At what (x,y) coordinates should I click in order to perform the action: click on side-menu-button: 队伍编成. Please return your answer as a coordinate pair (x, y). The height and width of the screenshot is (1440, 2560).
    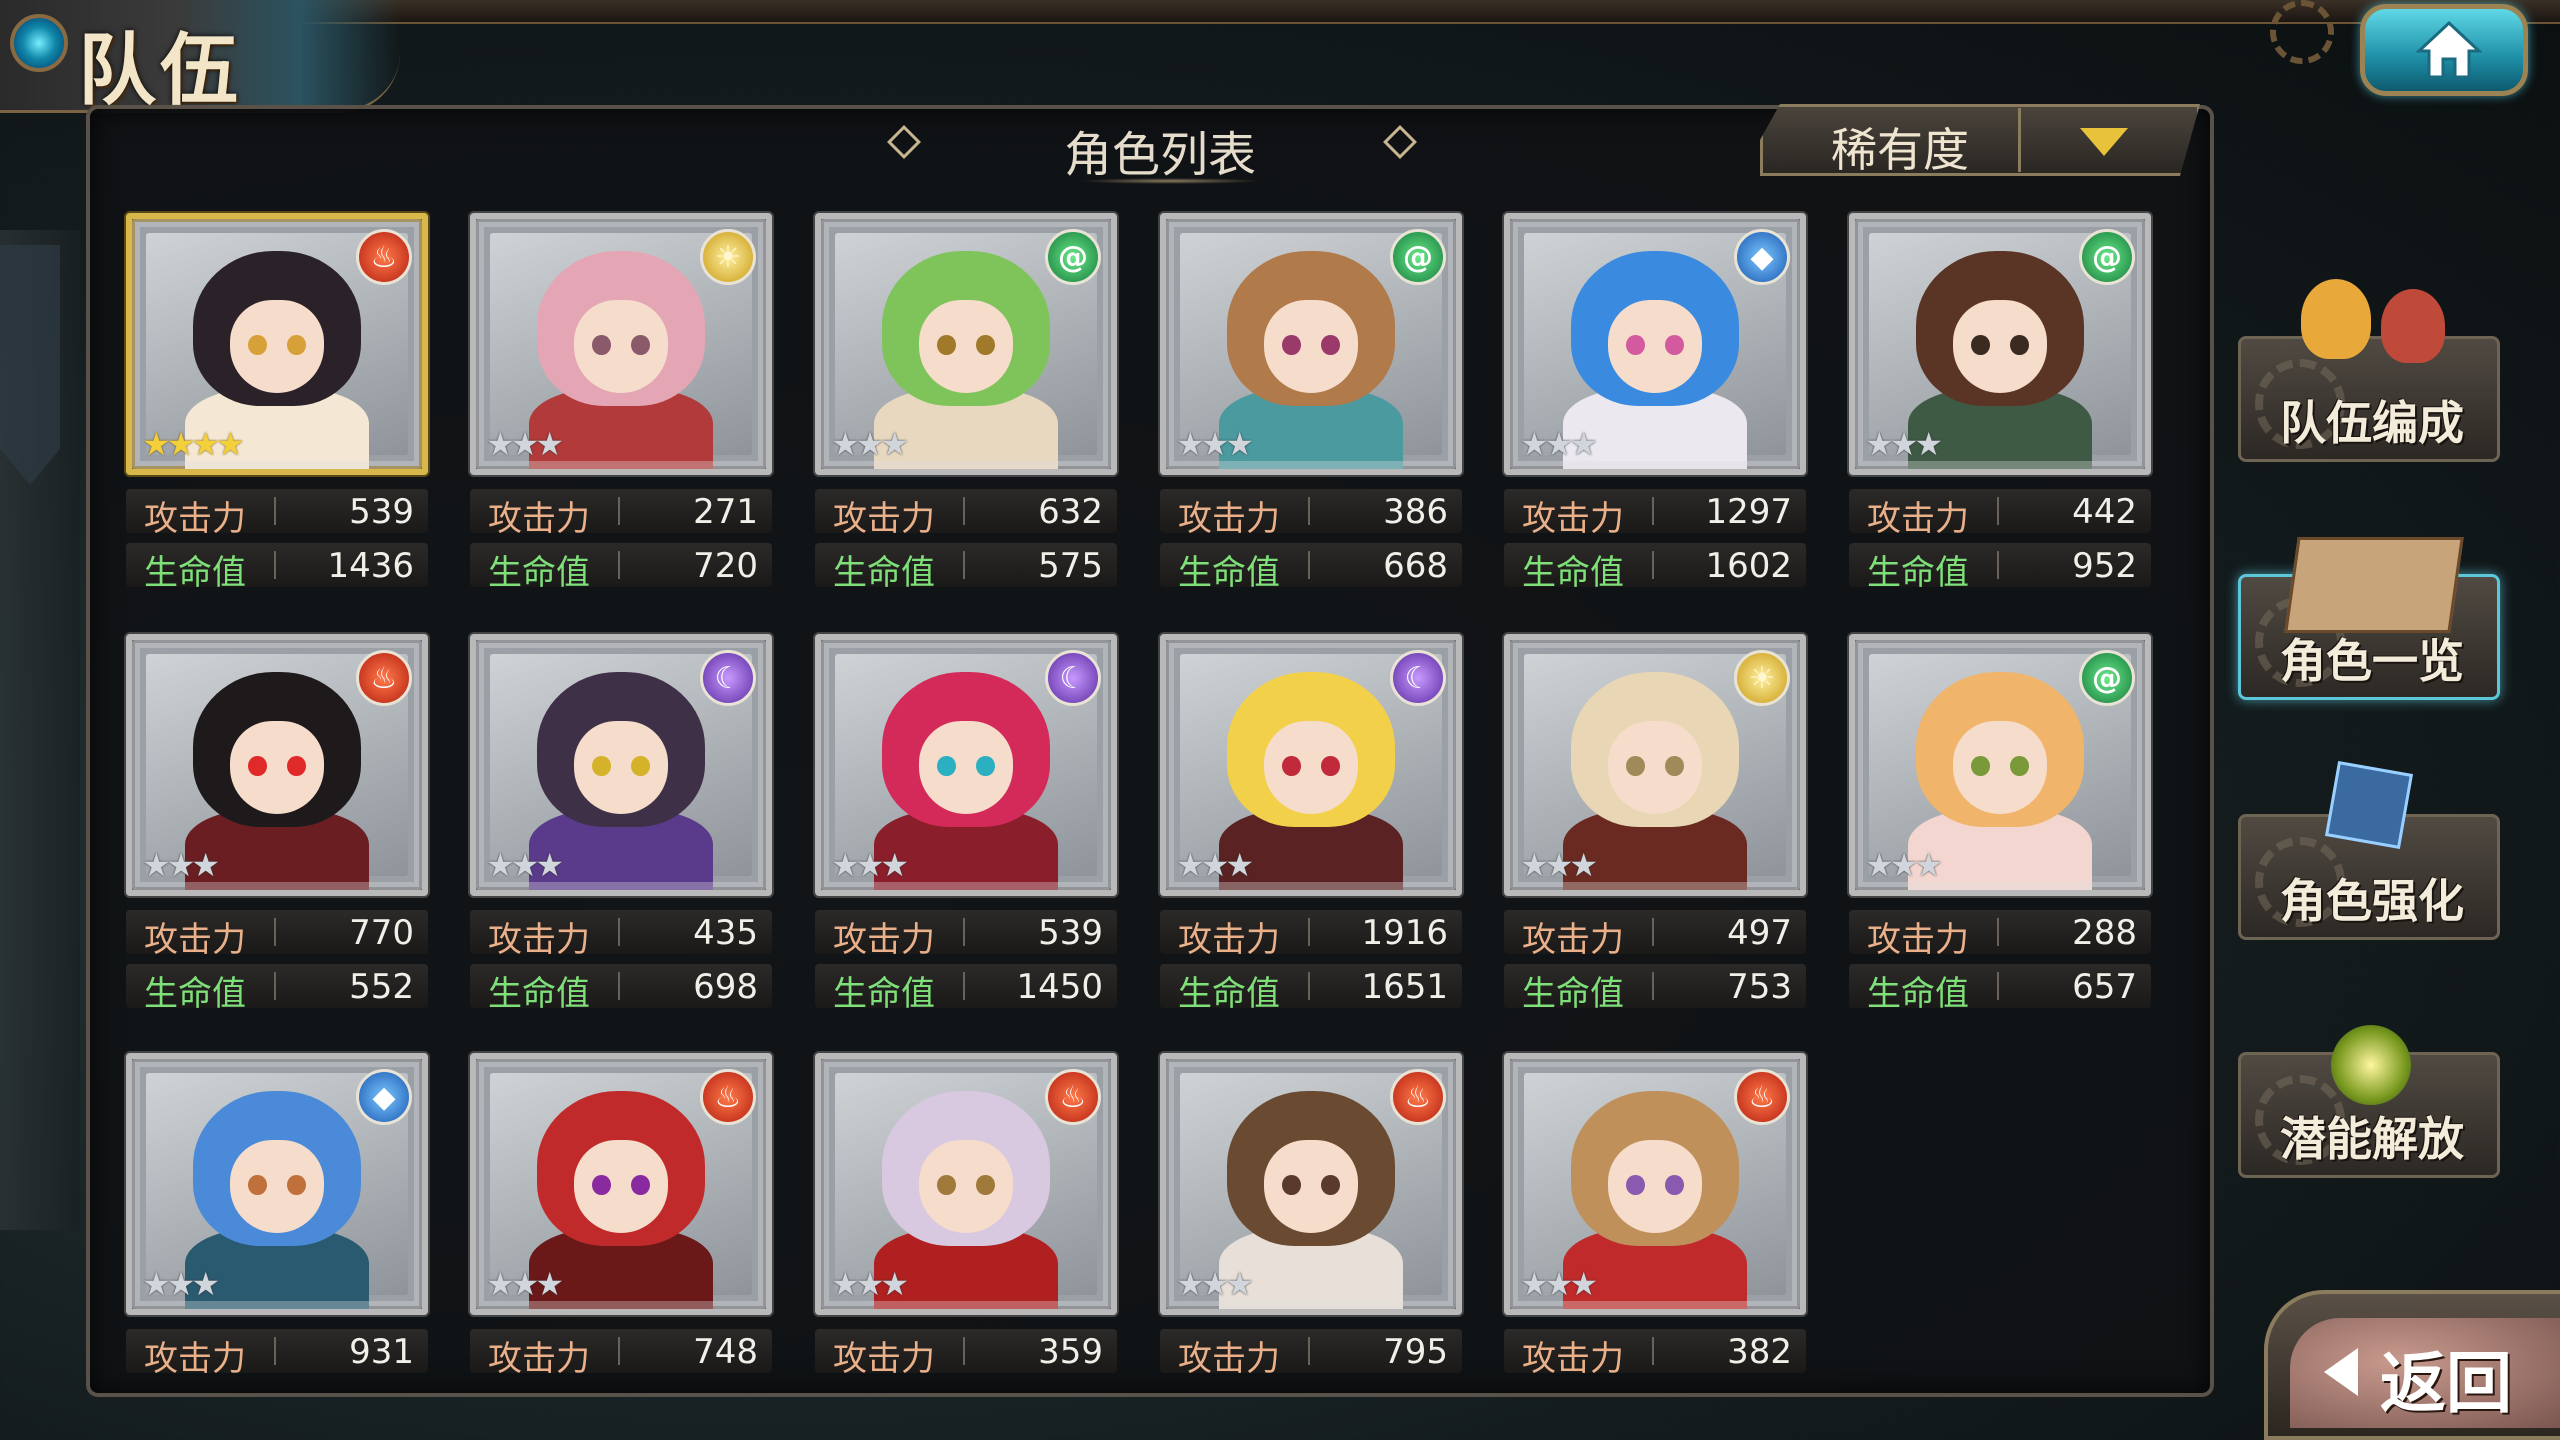
    Looking at the image, I should click on (2370, 370).